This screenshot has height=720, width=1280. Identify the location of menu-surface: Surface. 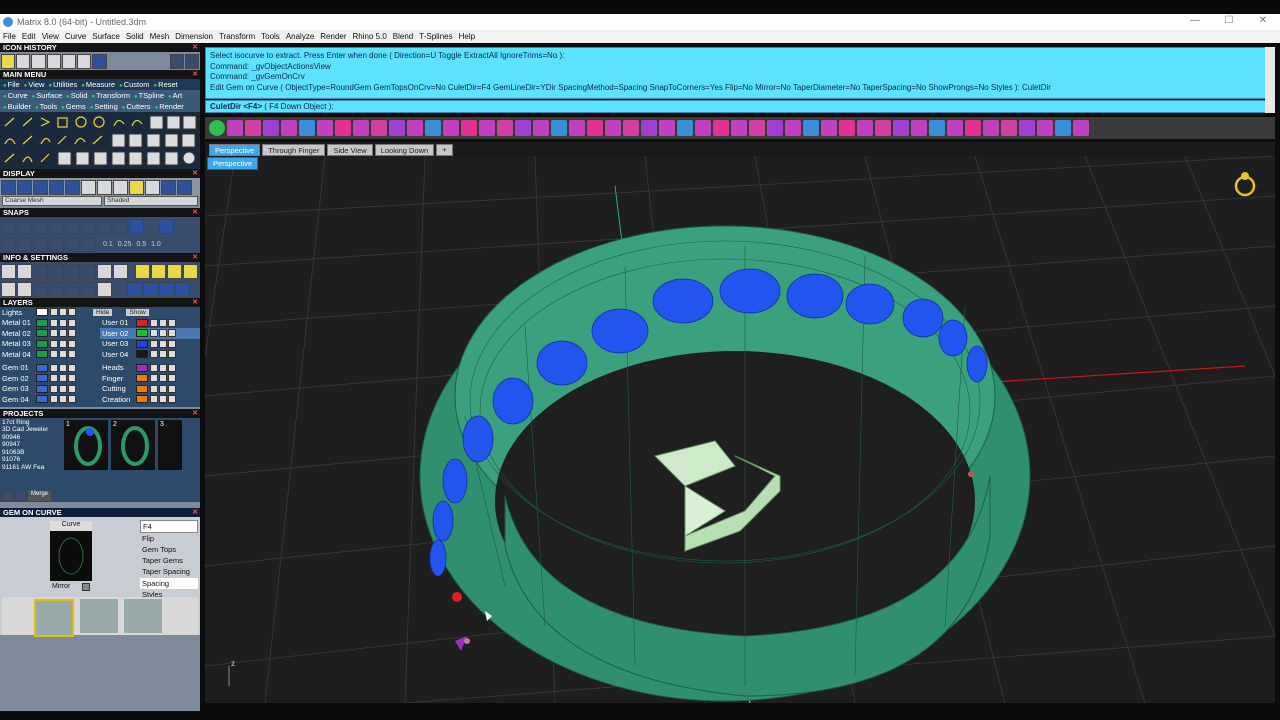
(106, 36).